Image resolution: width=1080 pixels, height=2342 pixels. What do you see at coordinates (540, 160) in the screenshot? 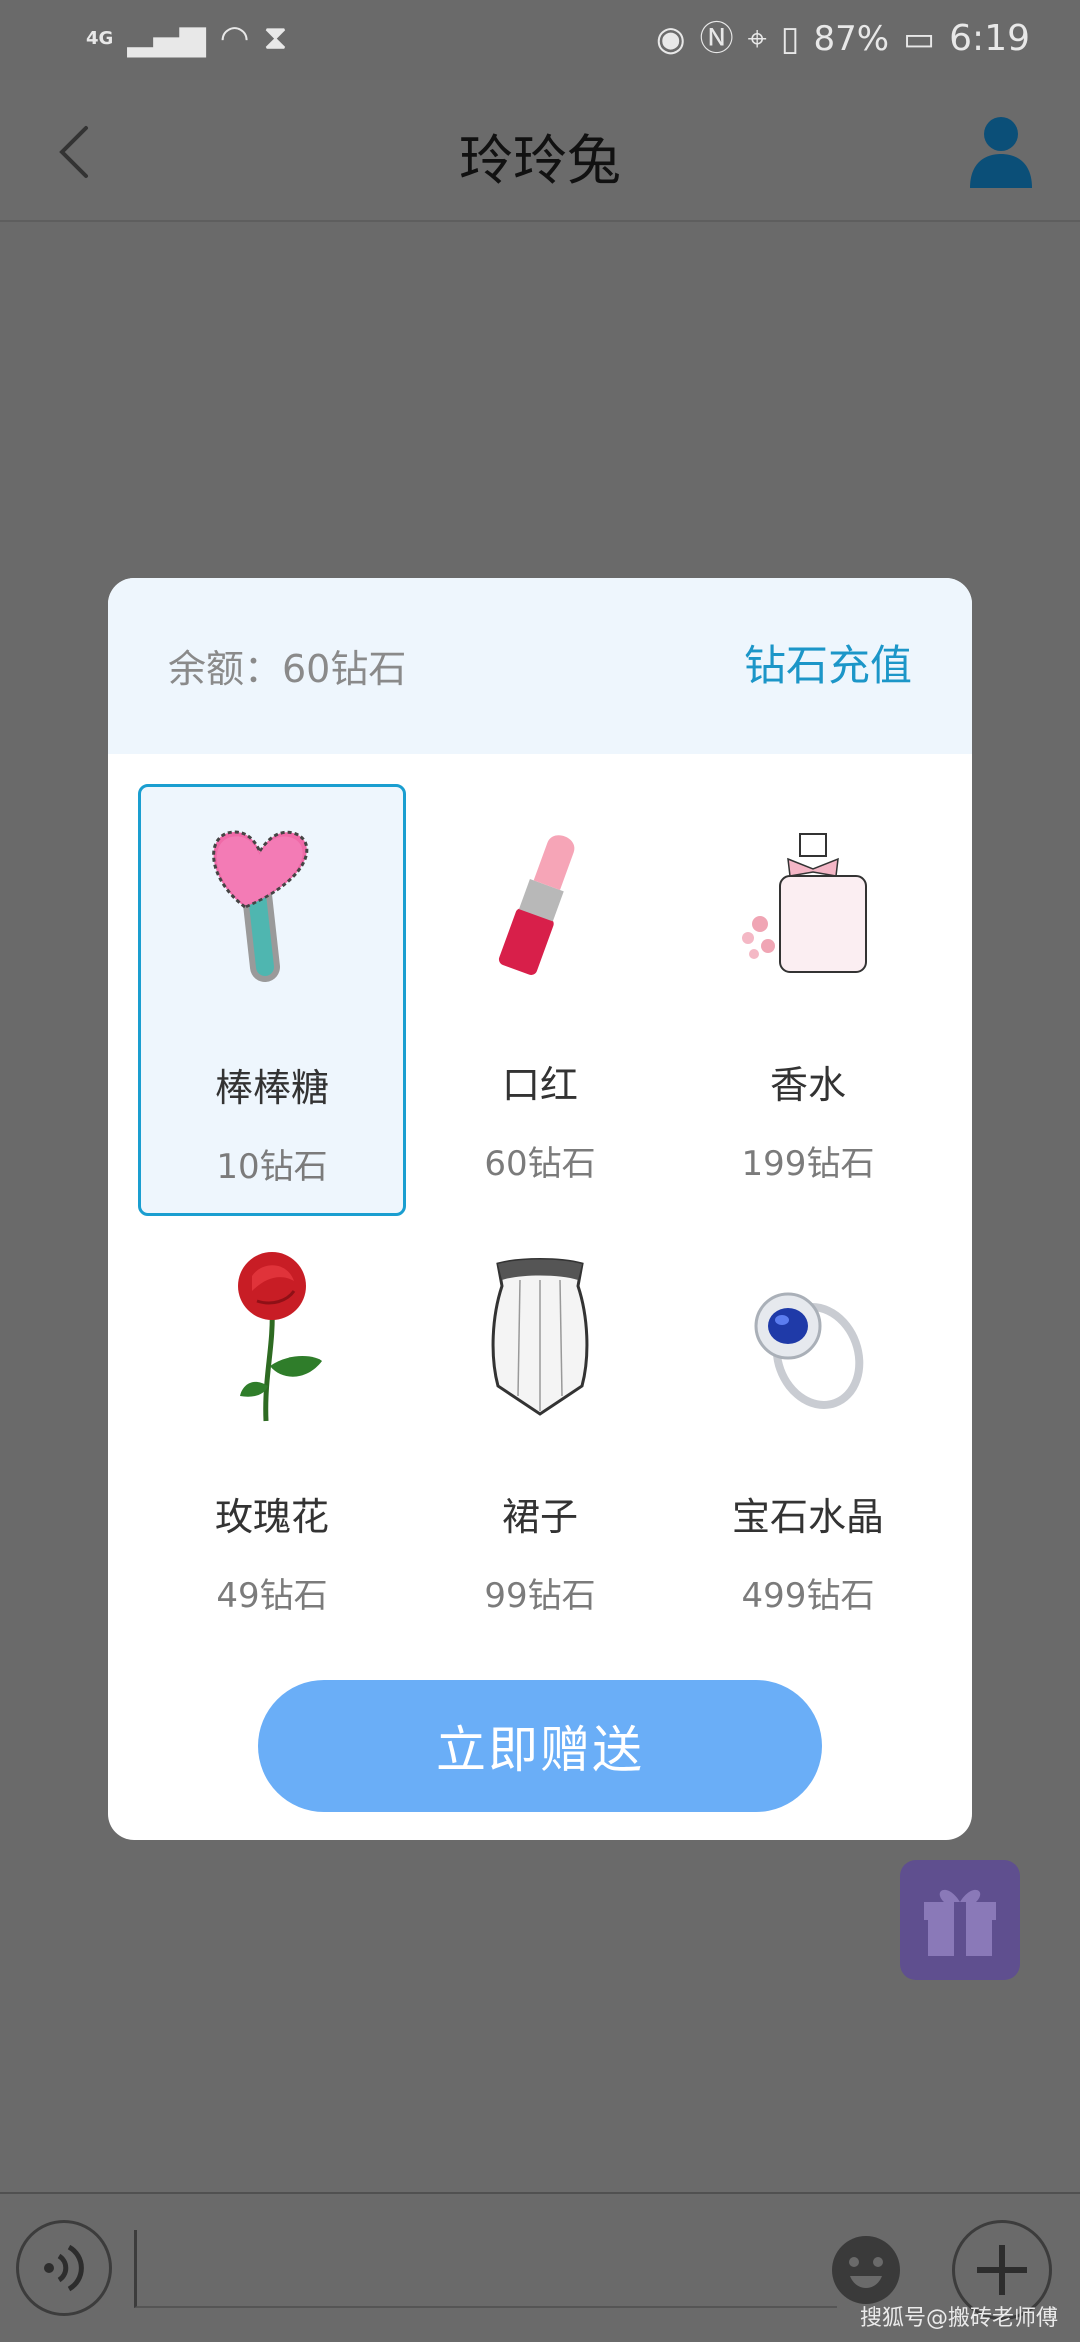
I see `page-title: 玲玲兔` at bounding box center [540, 160].